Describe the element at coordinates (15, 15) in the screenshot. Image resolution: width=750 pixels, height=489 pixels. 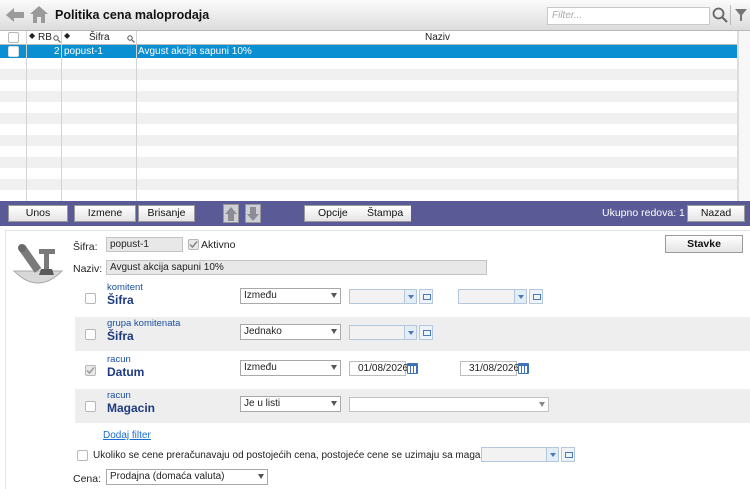
I see `back-arrow-icon` at that location.